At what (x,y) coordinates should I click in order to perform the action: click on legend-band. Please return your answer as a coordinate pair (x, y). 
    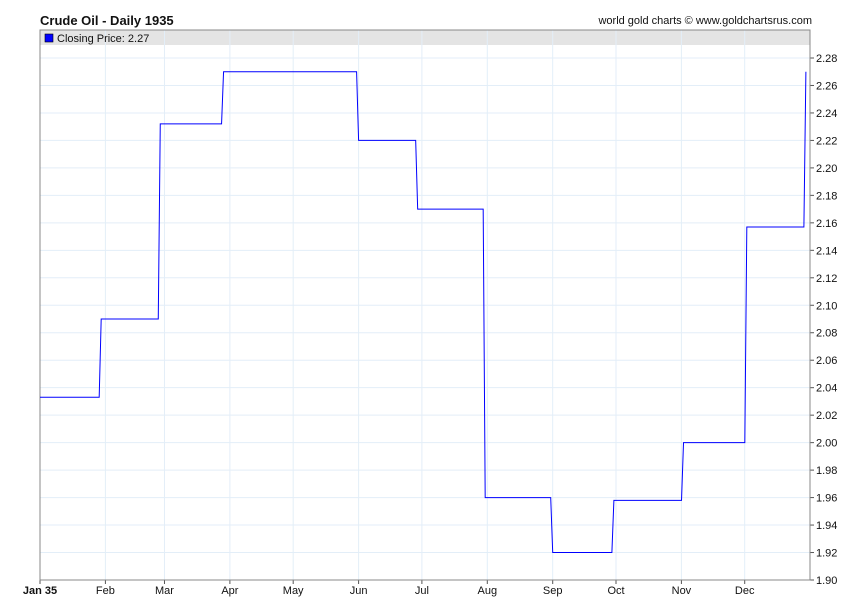
    Looking at the image, I should click on (425, 37).